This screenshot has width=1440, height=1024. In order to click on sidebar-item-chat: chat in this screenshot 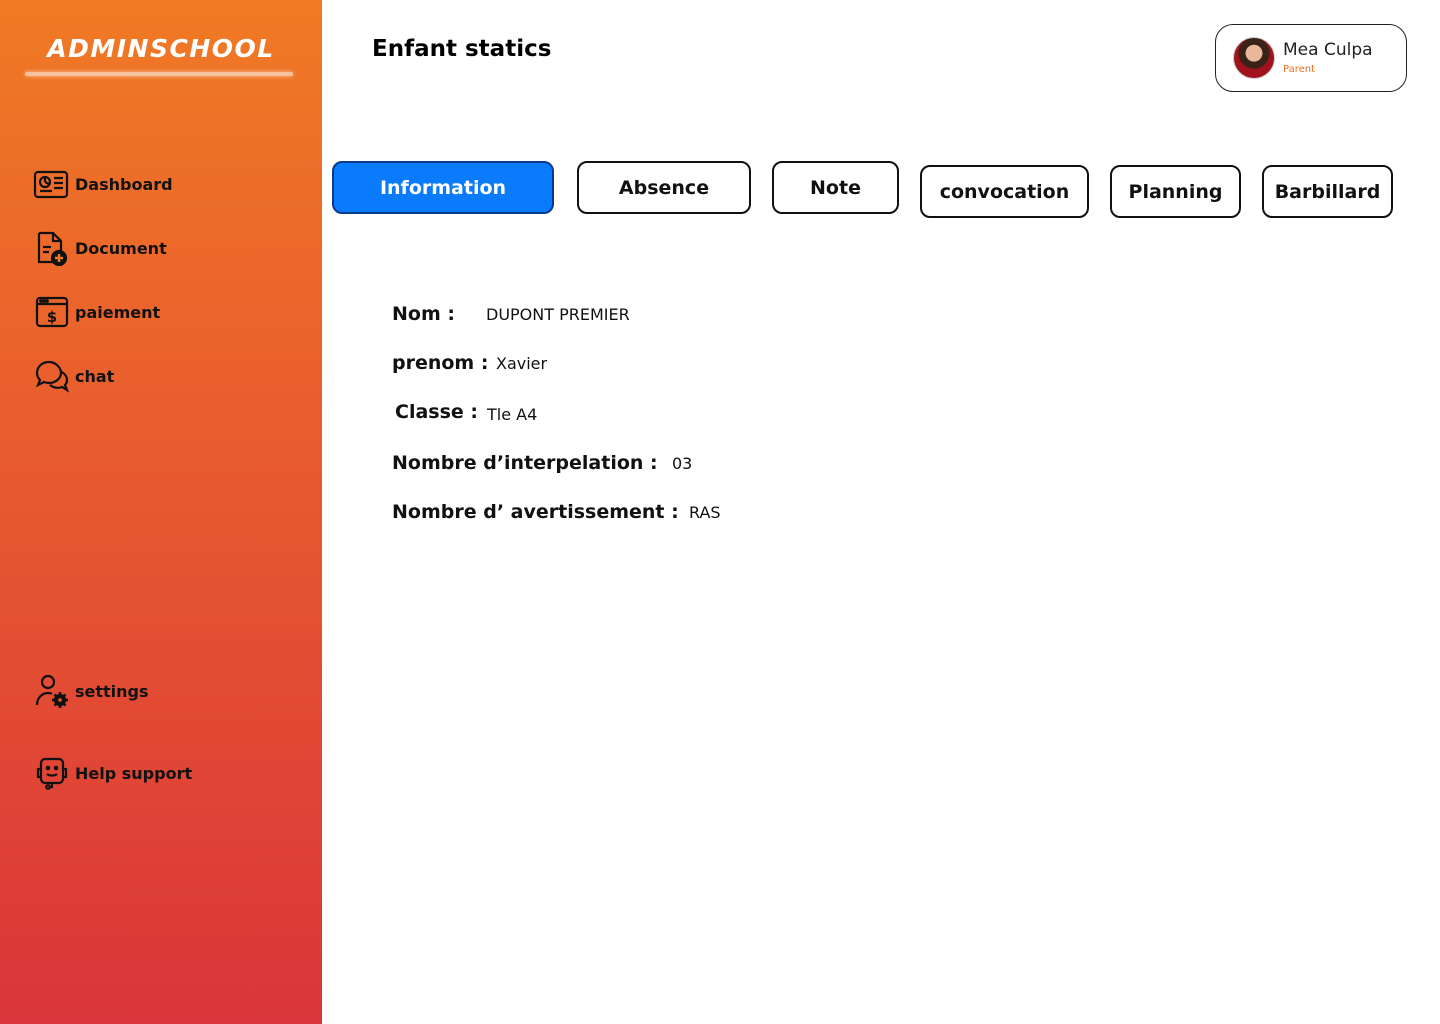, I will do `click(73, 376)`.